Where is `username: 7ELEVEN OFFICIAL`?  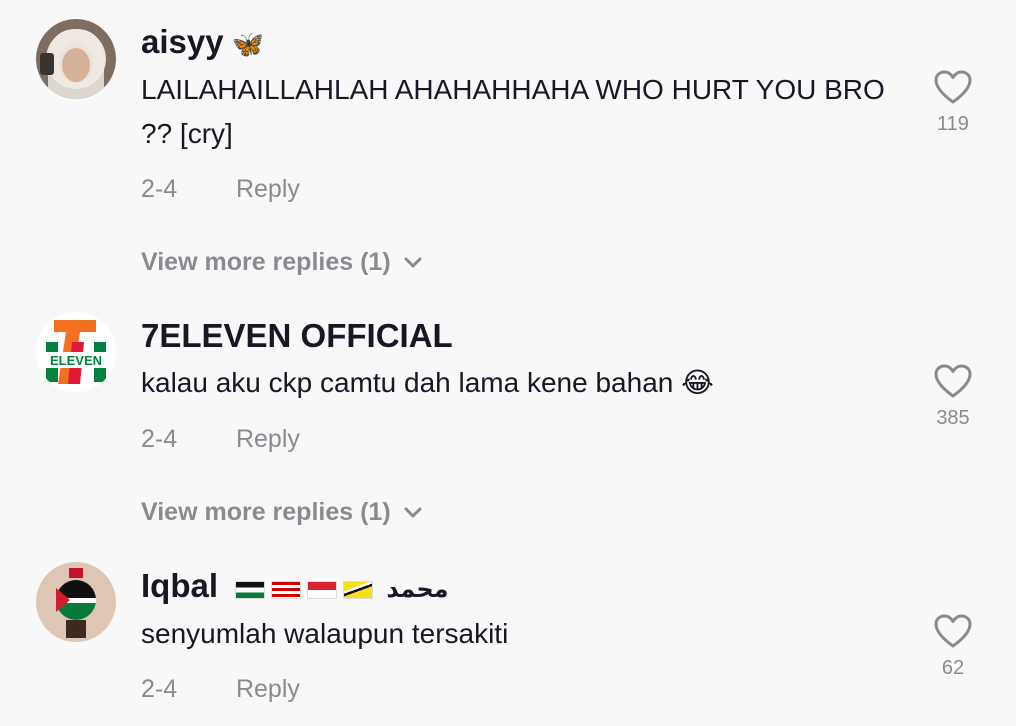 username: 7ELEVEN OFFICIAL is located at coordinates (297, 336).